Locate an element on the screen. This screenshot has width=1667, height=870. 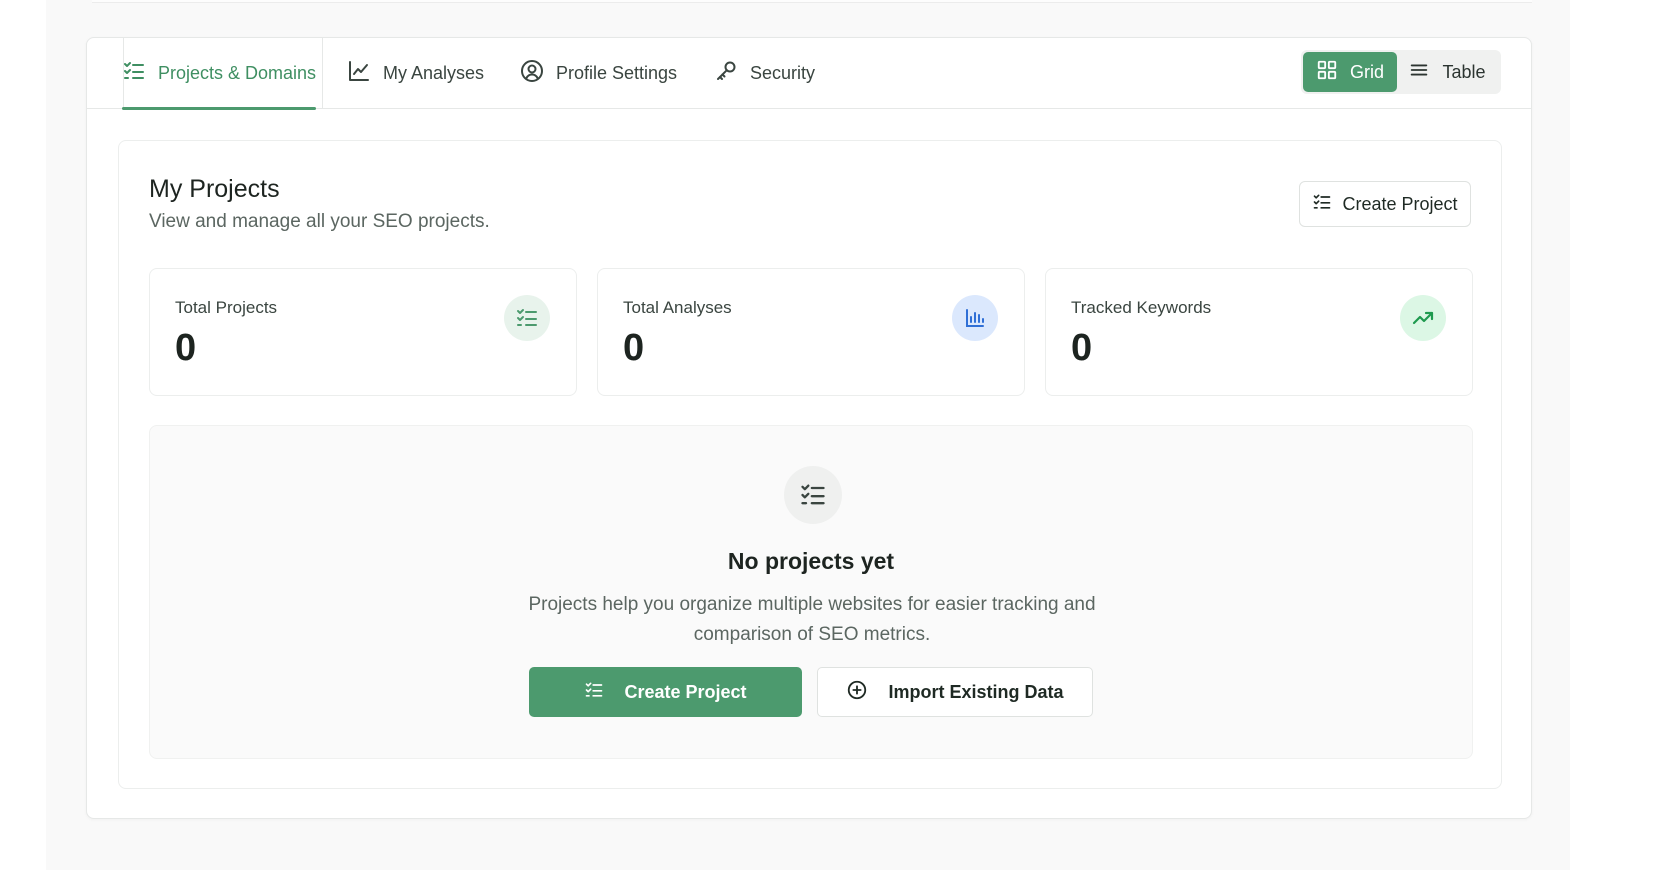
tab-label: Projects & Domains is located at coordinates (237, 73).